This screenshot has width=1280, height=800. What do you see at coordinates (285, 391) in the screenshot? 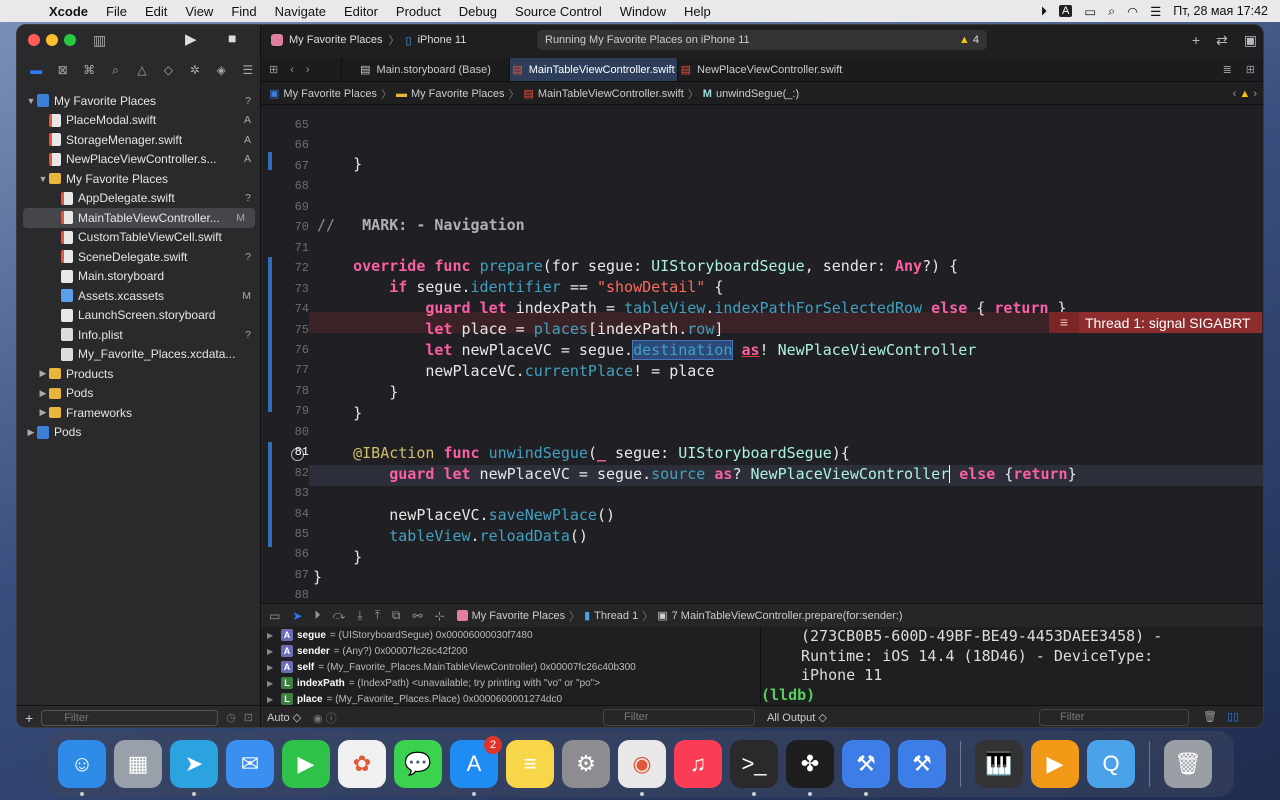
I see `line-number: 78` at bounding box center [285, 391].